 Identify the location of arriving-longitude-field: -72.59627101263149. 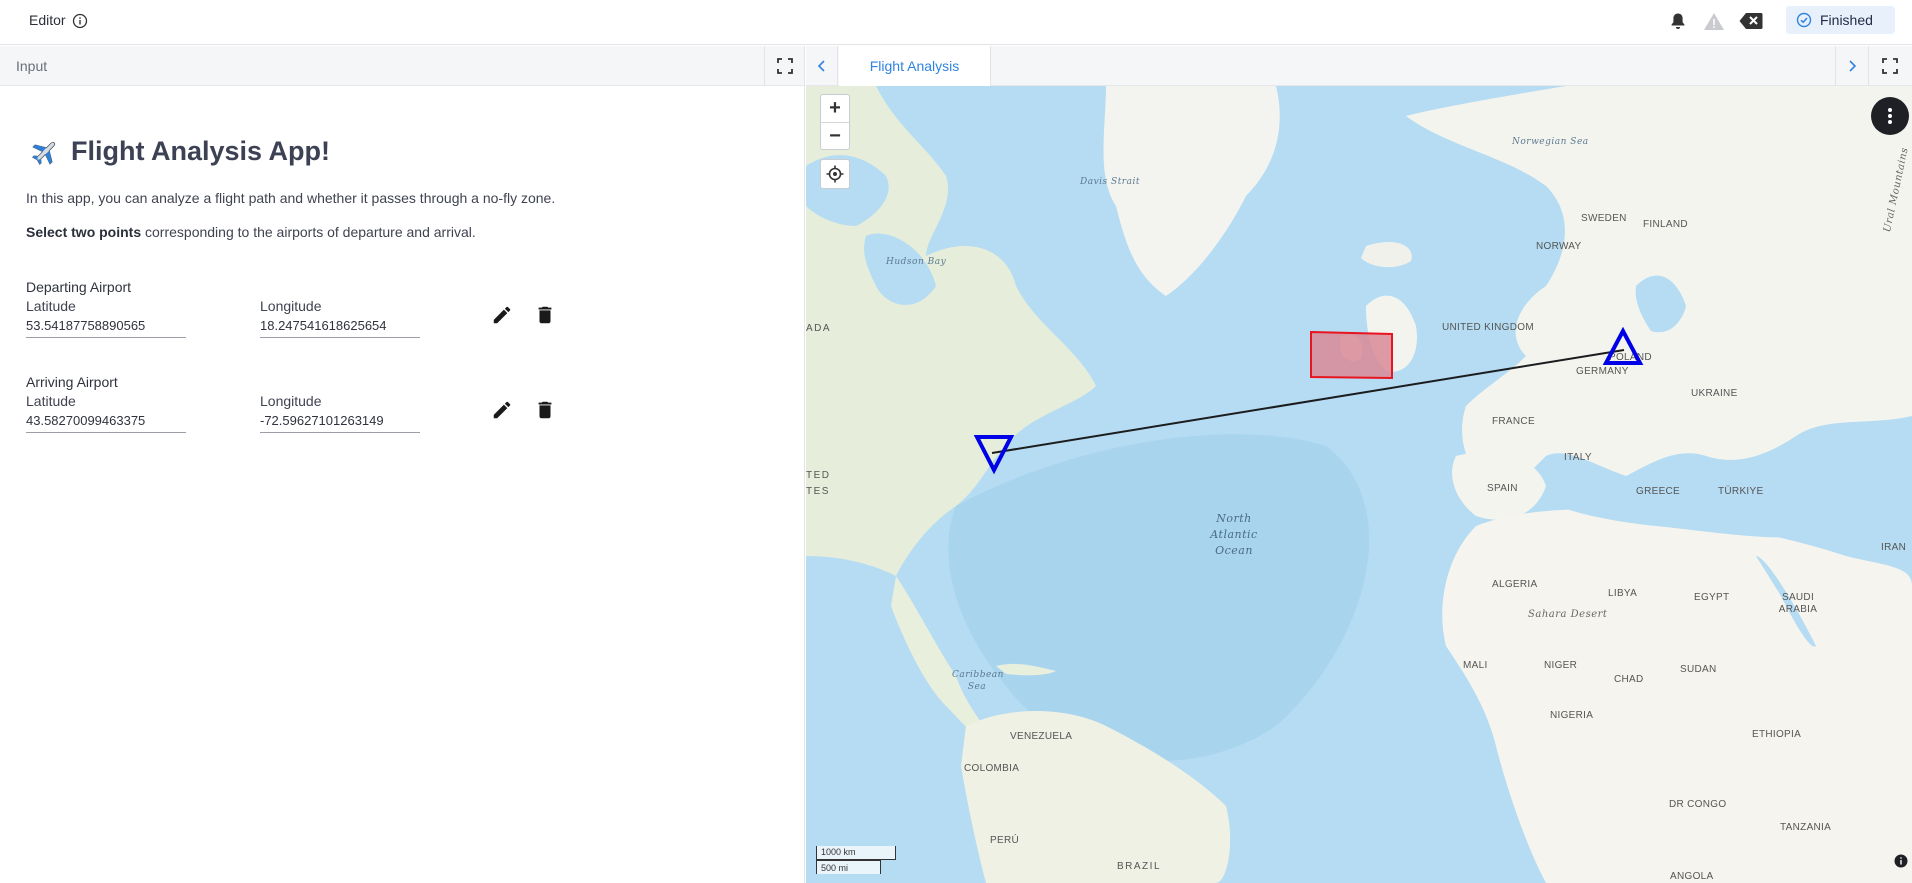
(340, 422).